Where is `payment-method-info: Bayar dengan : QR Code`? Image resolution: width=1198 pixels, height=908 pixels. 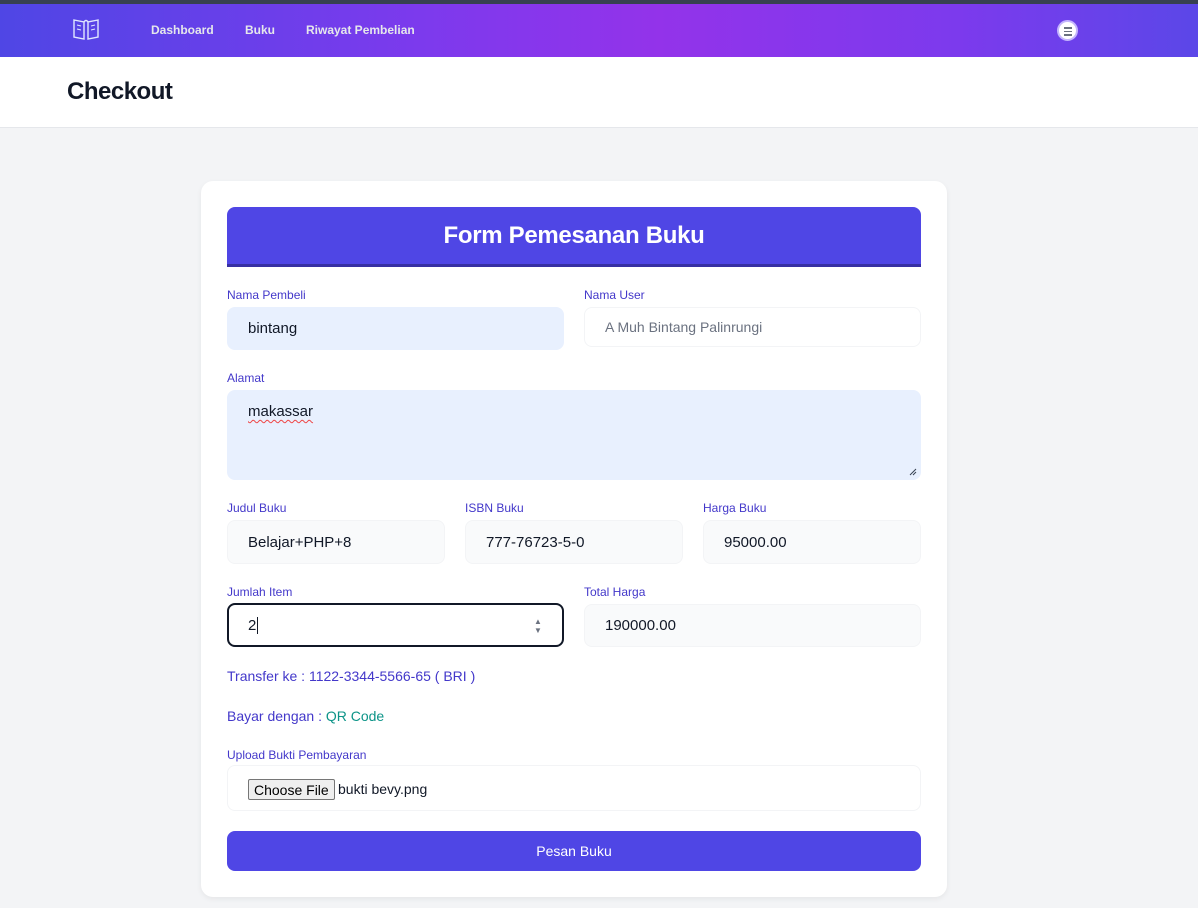
payment-method-info: Bayar dengan : QR Code is located at coordinates (305, 716).